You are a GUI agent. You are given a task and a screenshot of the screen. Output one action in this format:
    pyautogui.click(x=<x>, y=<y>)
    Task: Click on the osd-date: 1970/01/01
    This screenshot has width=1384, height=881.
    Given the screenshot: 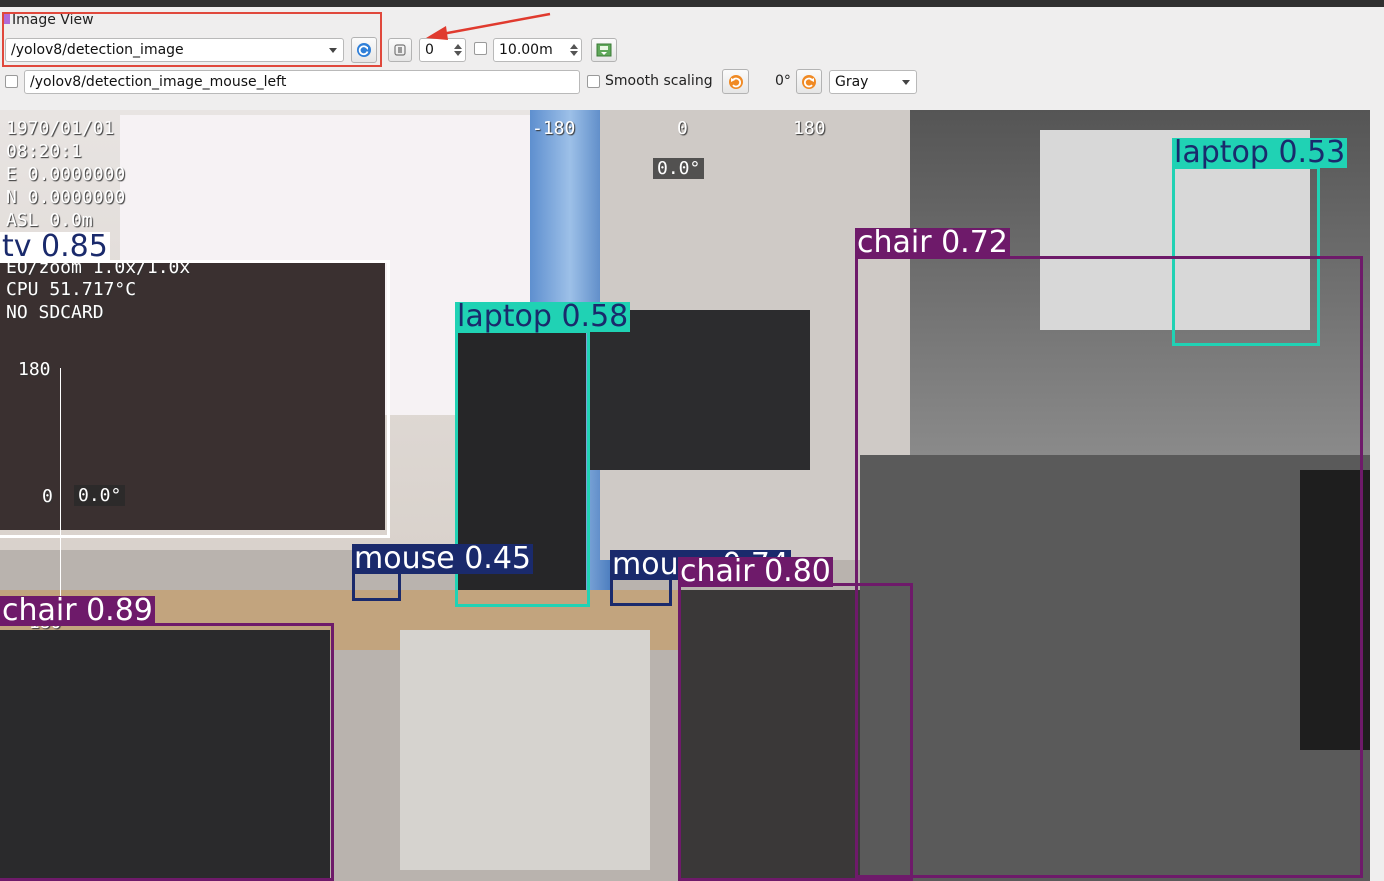 What is the action you would take?
    pyautogui.click(x=60, y=128)
    